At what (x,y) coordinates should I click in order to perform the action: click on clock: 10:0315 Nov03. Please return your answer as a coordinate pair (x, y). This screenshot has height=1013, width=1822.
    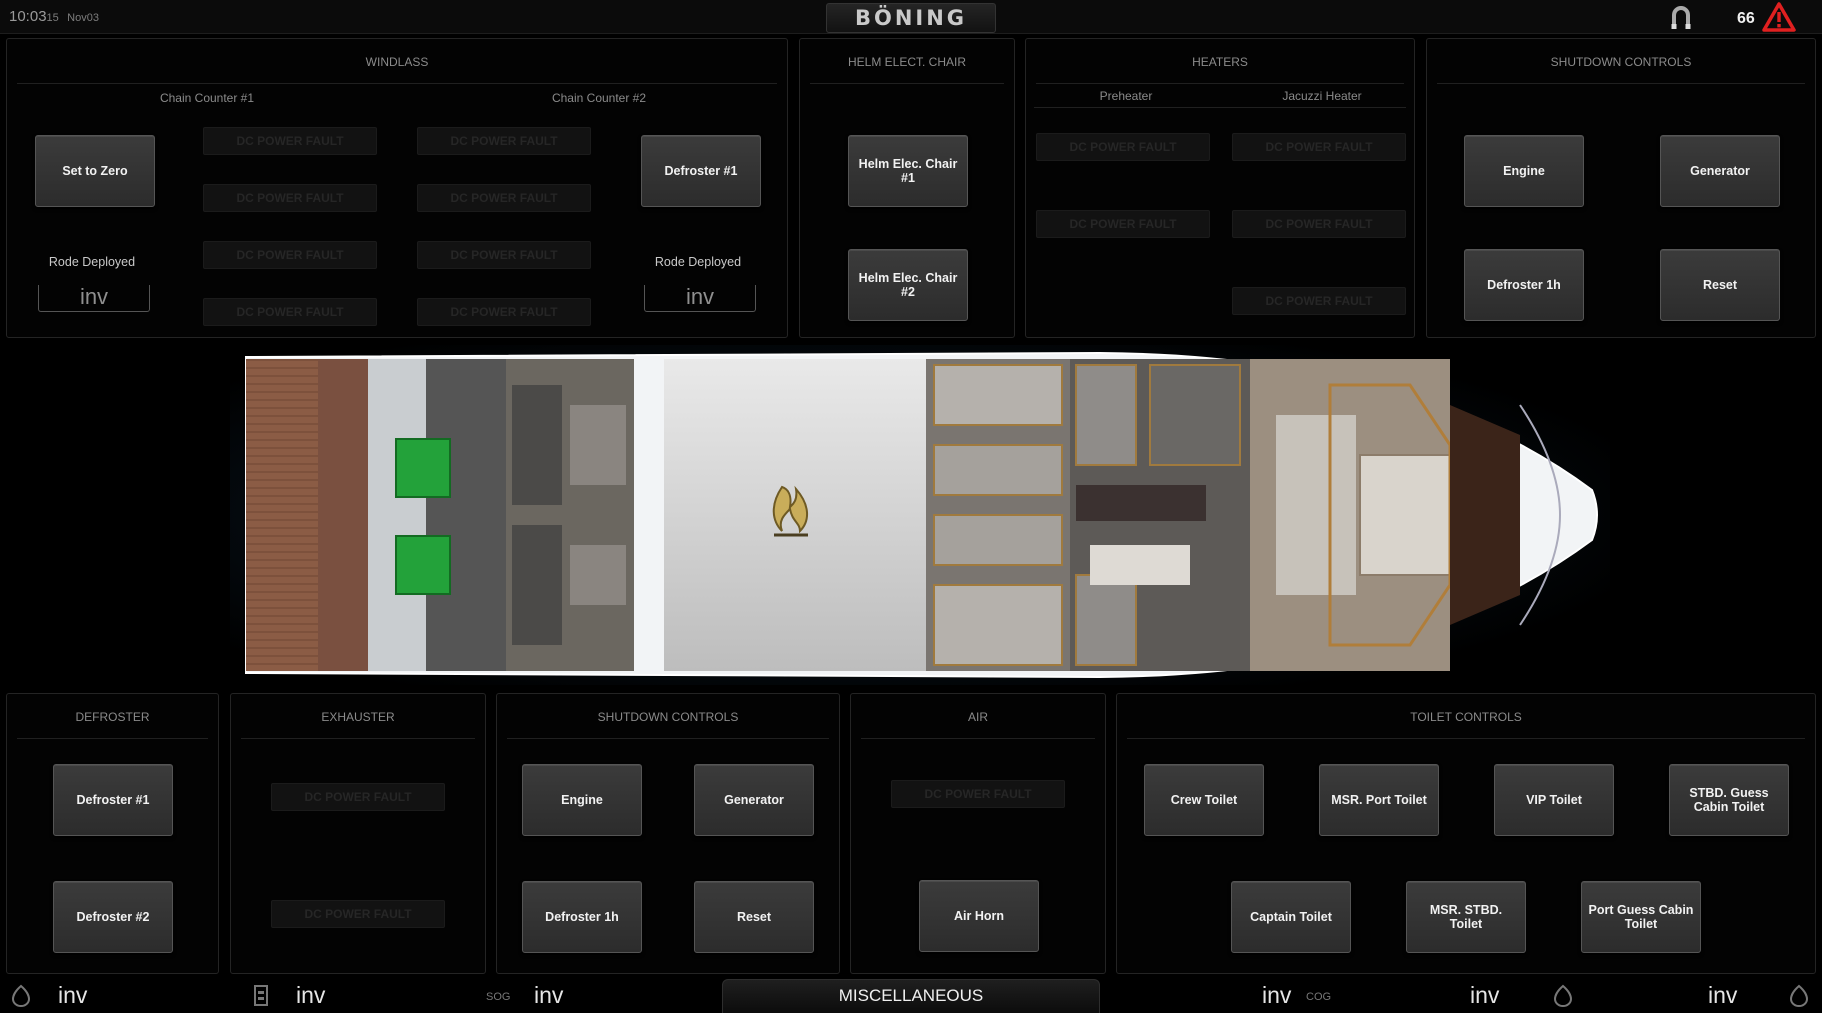
    Looking at the image, I should click on (54, 16).